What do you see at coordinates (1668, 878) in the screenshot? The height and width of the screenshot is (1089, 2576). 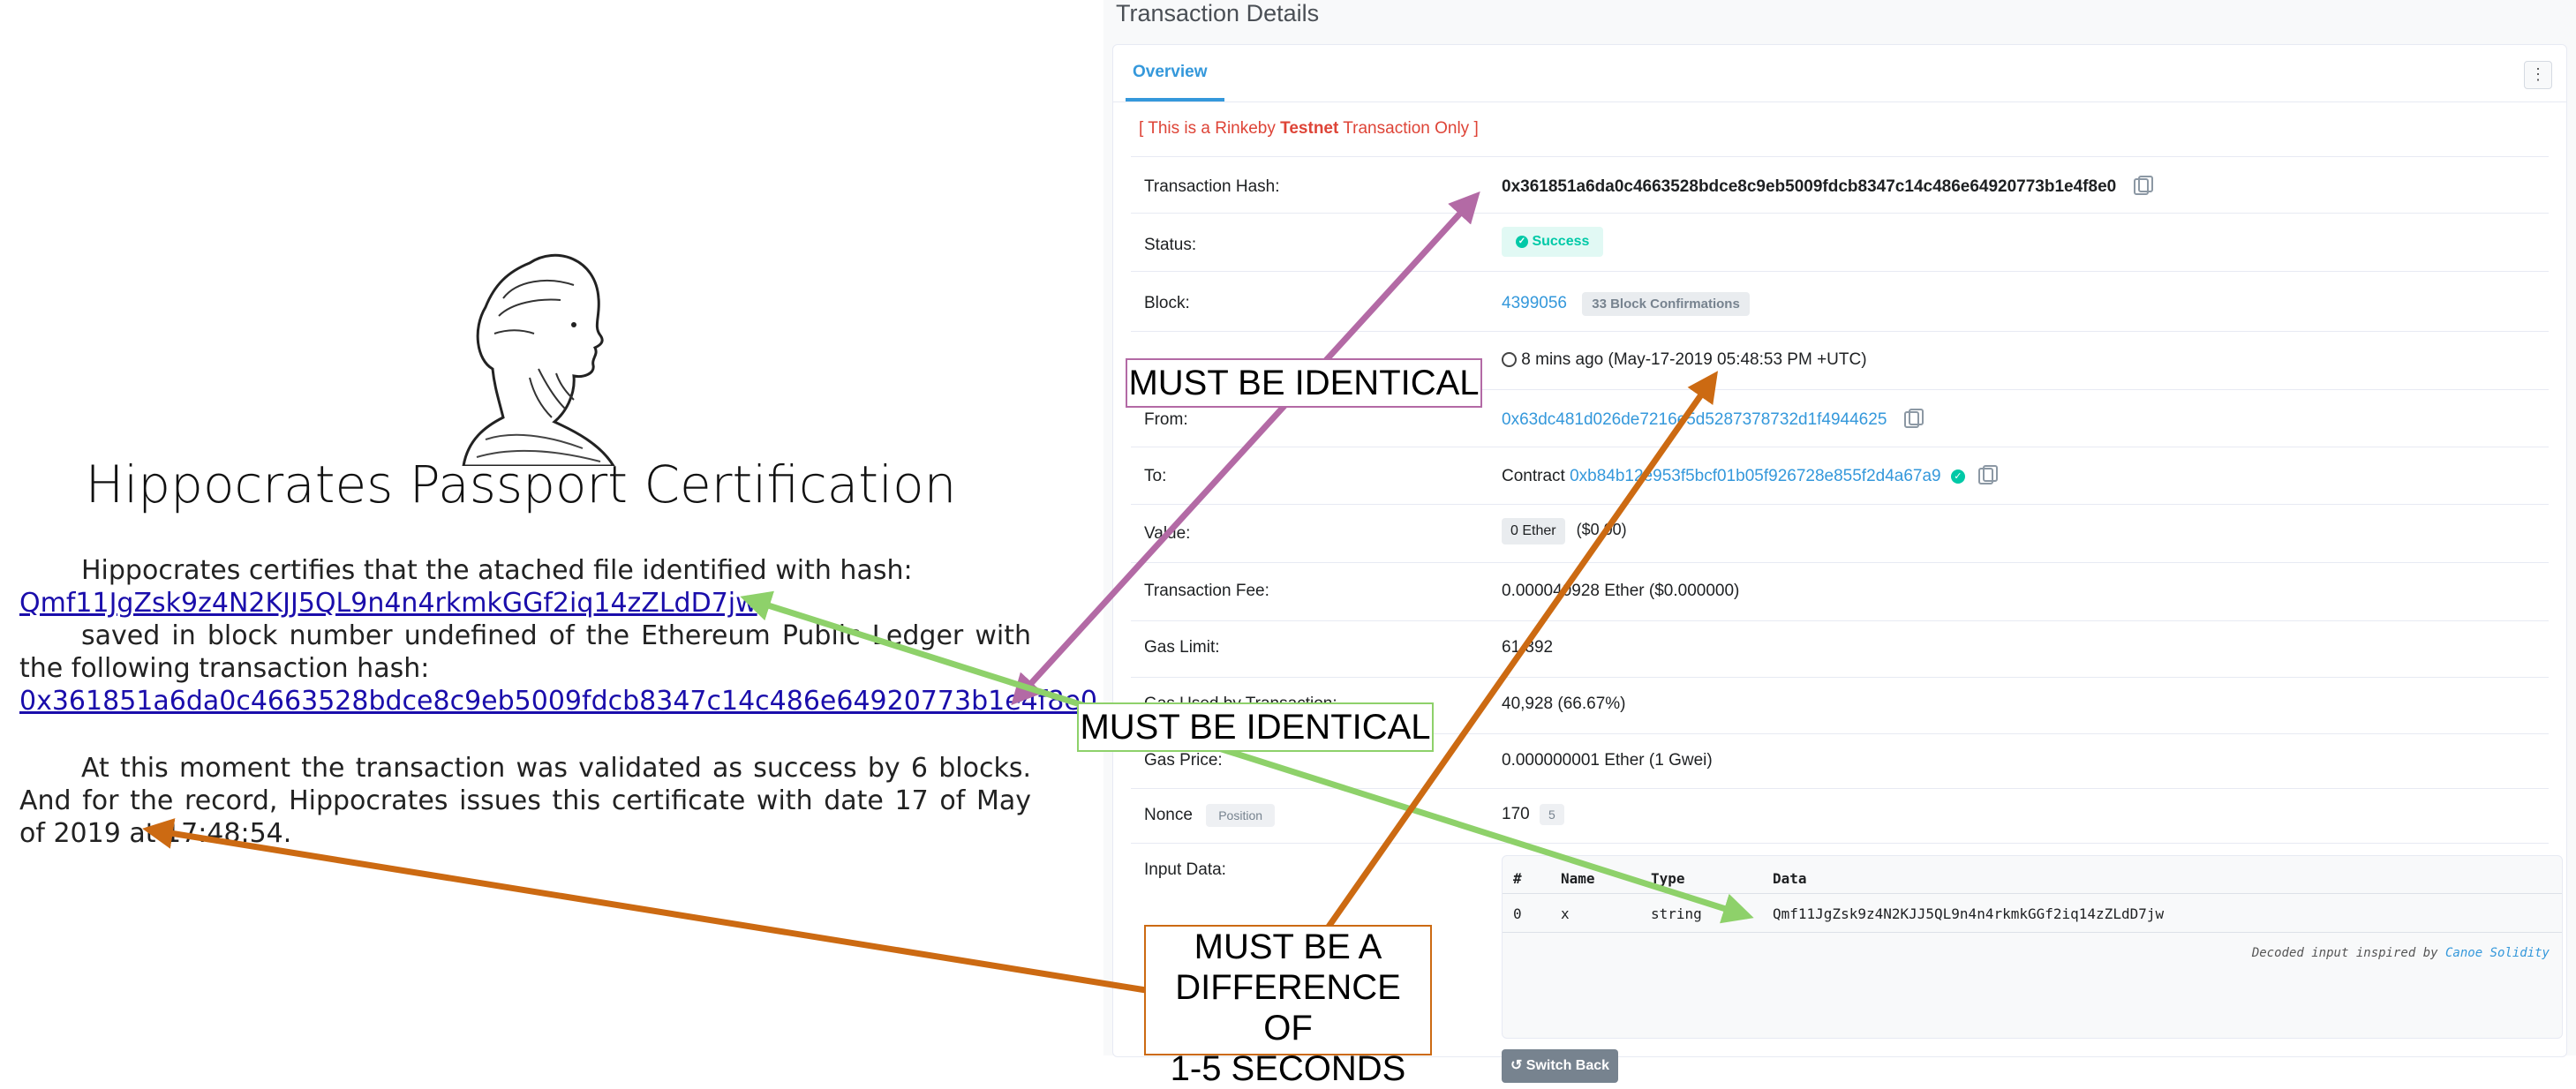 I see `table-header: Type` at bounding box center [1668, 878].